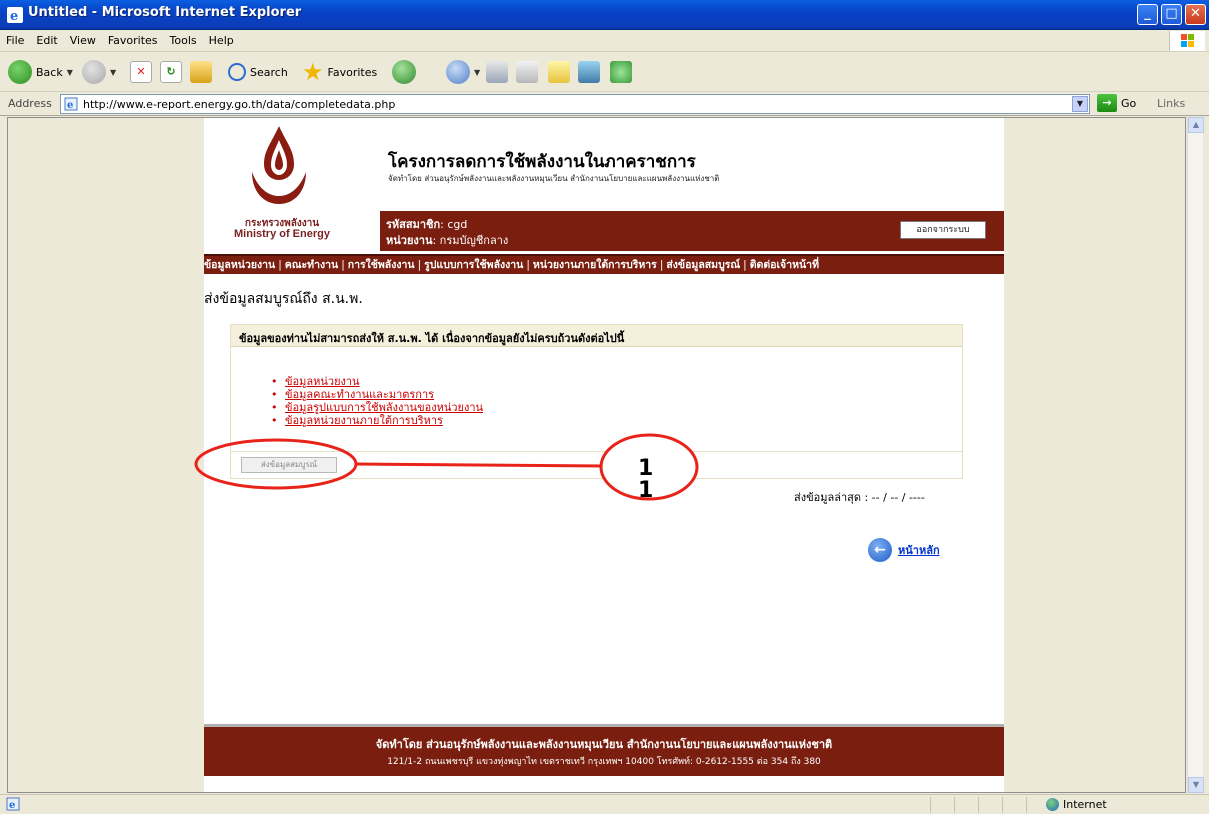 The height and width of the screenshot is (814, 1209). I want to click on member-id-value: : cgd, so click(454, 224).